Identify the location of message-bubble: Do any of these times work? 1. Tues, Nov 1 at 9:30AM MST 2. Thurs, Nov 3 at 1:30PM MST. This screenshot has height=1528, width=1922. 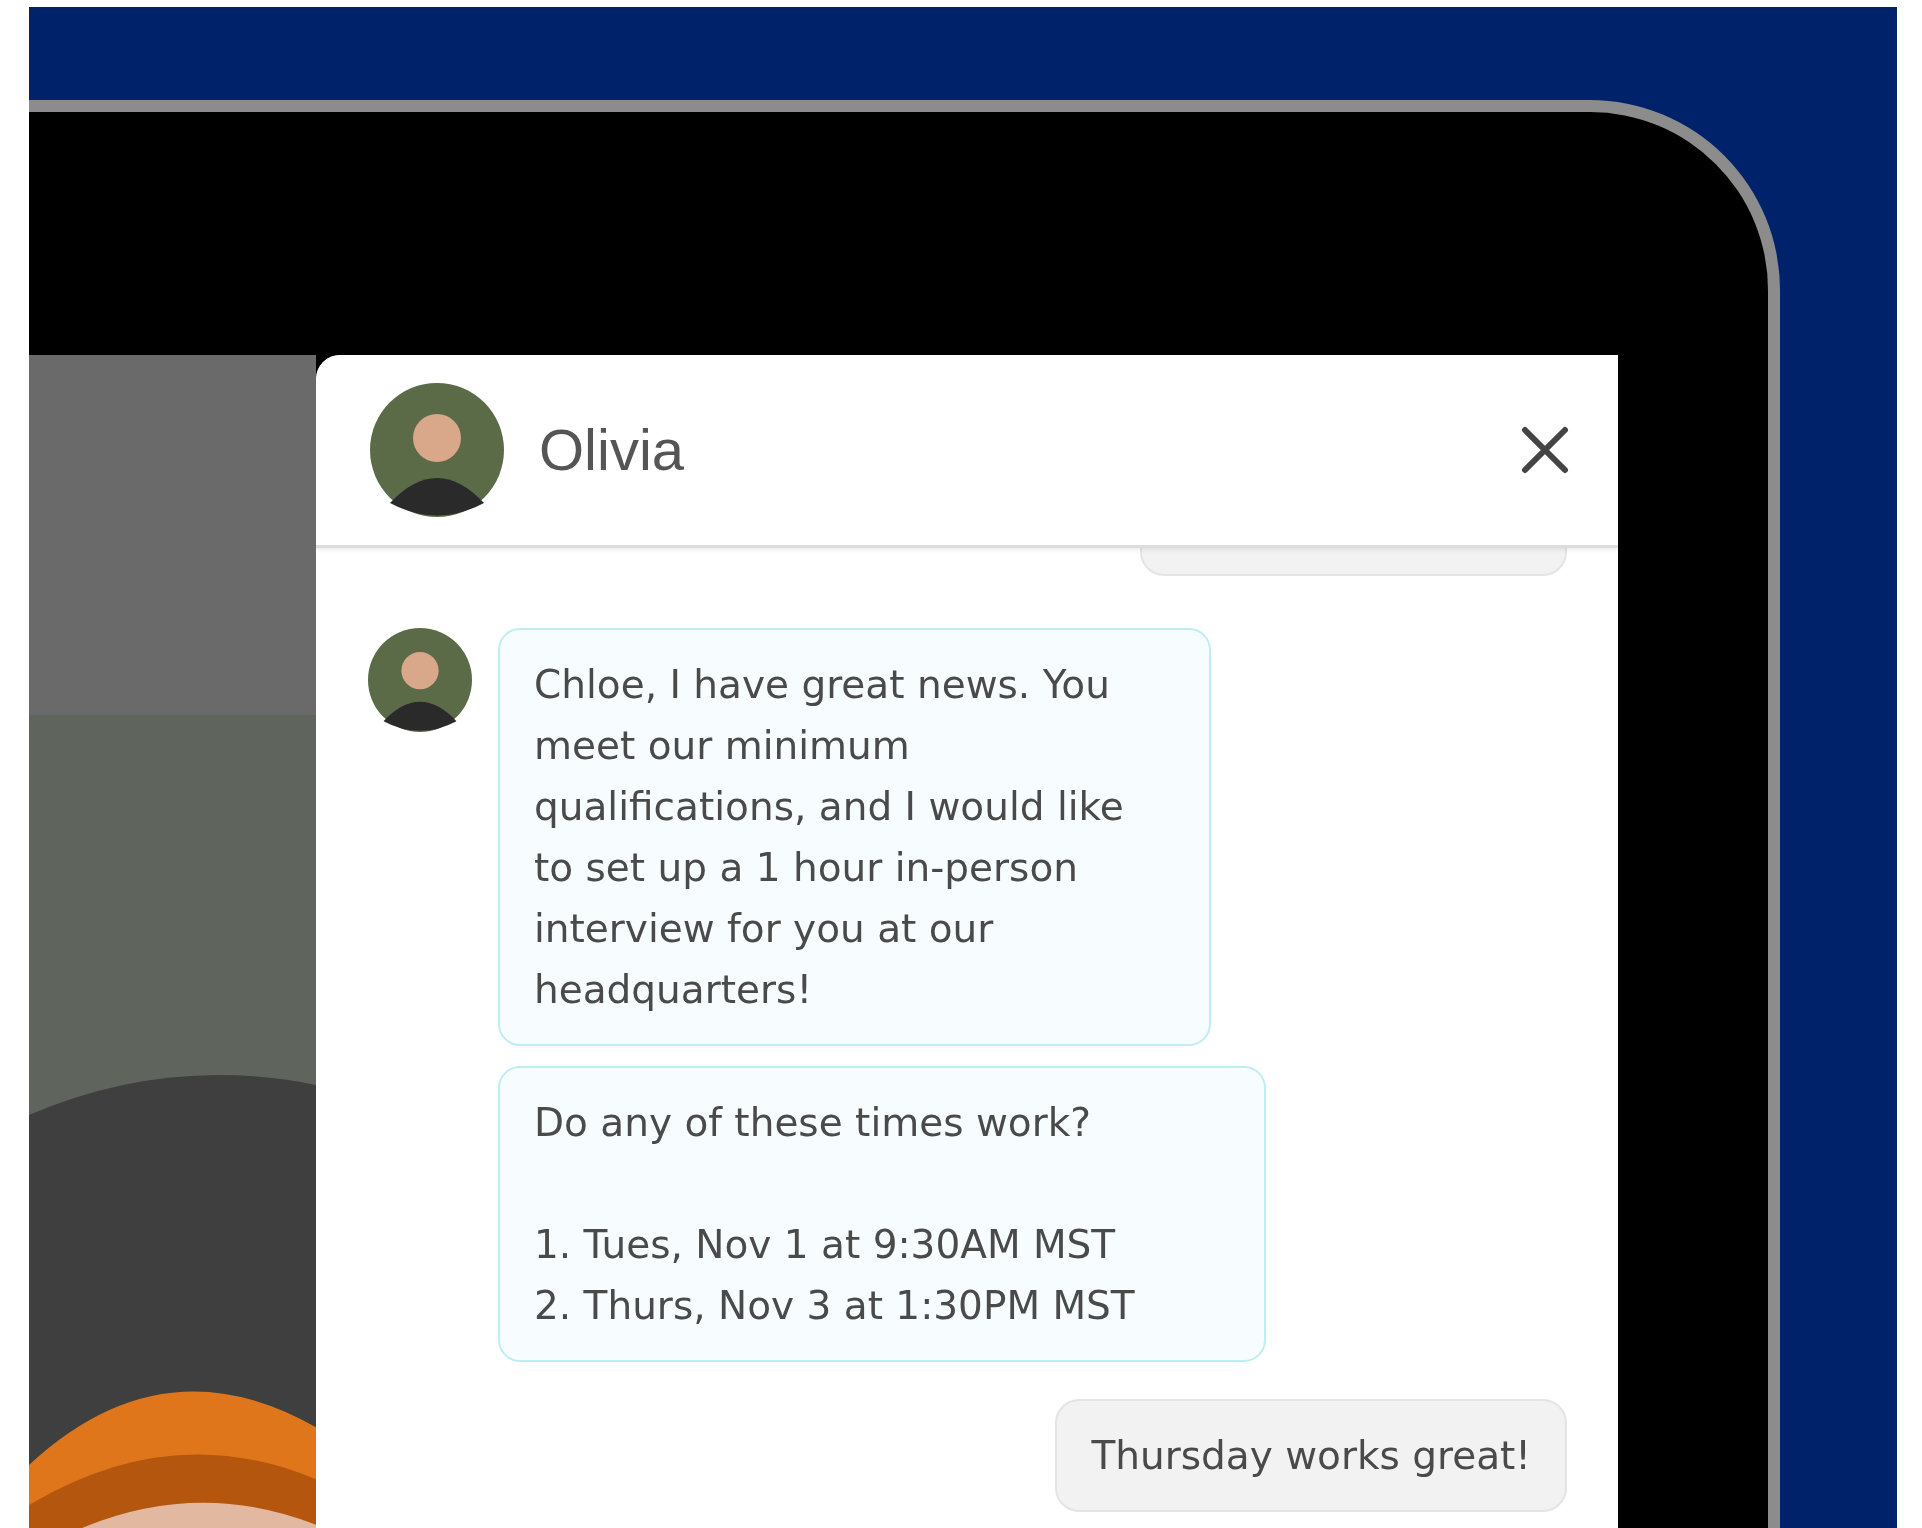
(882, 1214).